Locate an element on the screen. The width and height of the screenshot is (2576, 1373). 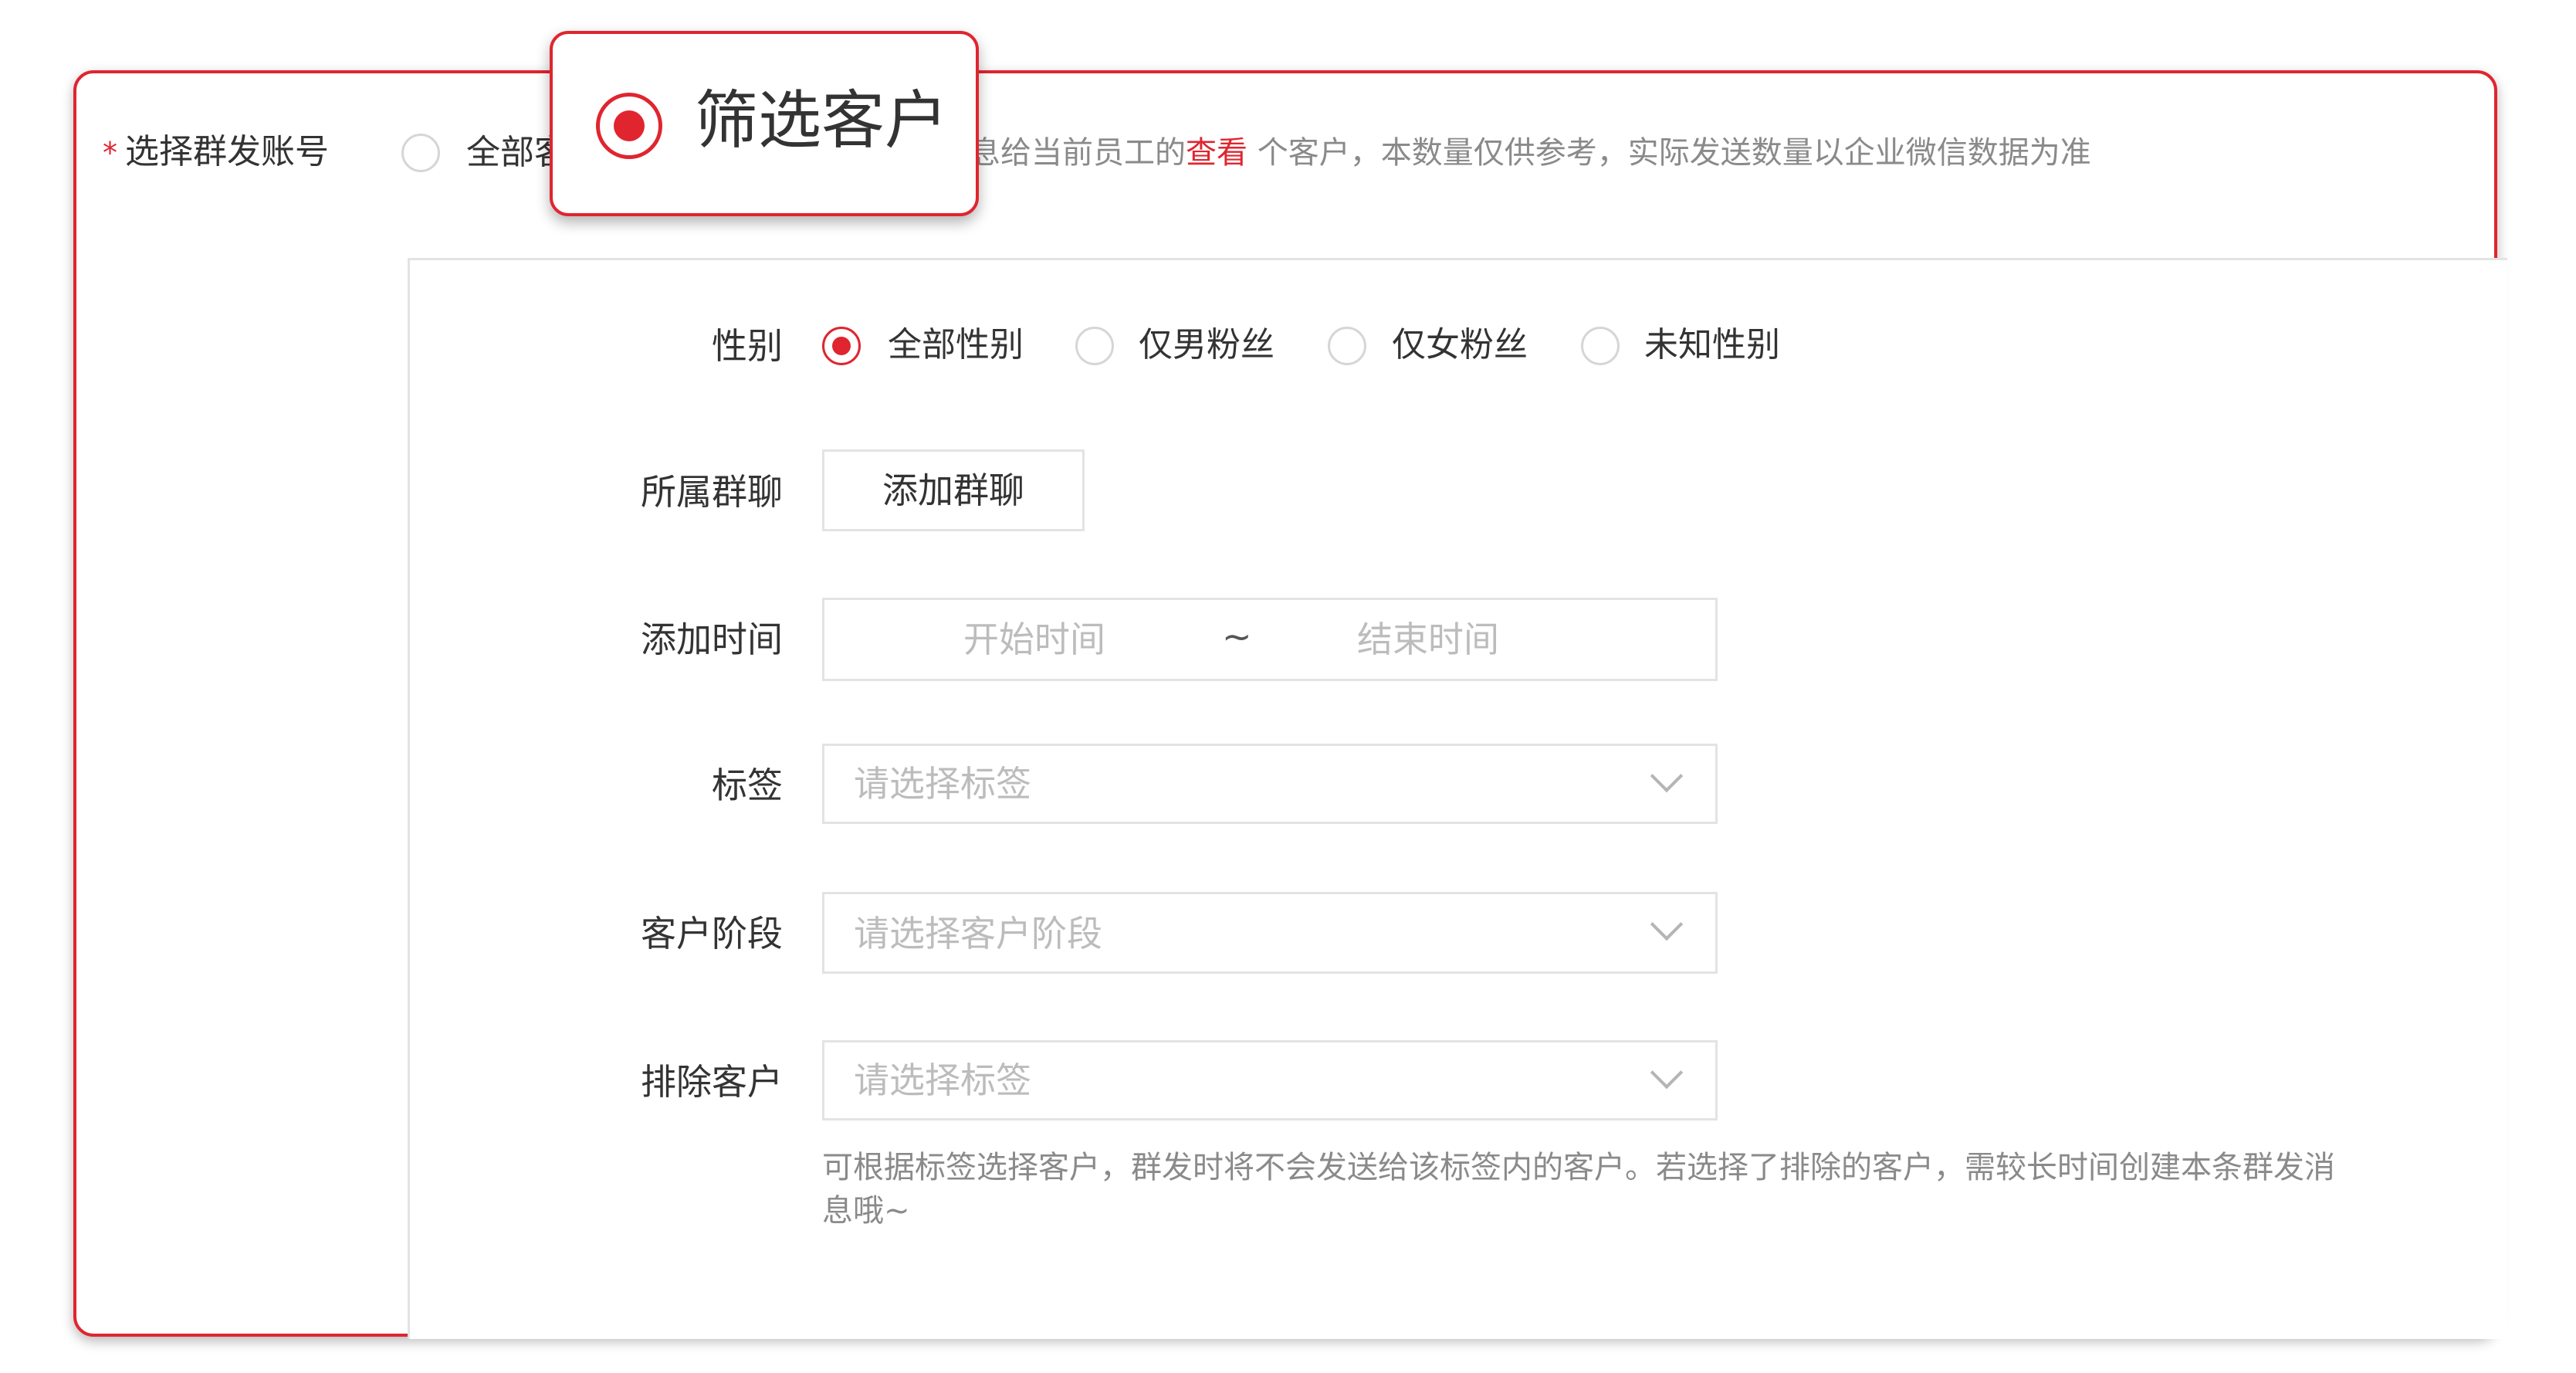
gender-option-female: 仅女粉丝 is located at coordinates (1460, 344).